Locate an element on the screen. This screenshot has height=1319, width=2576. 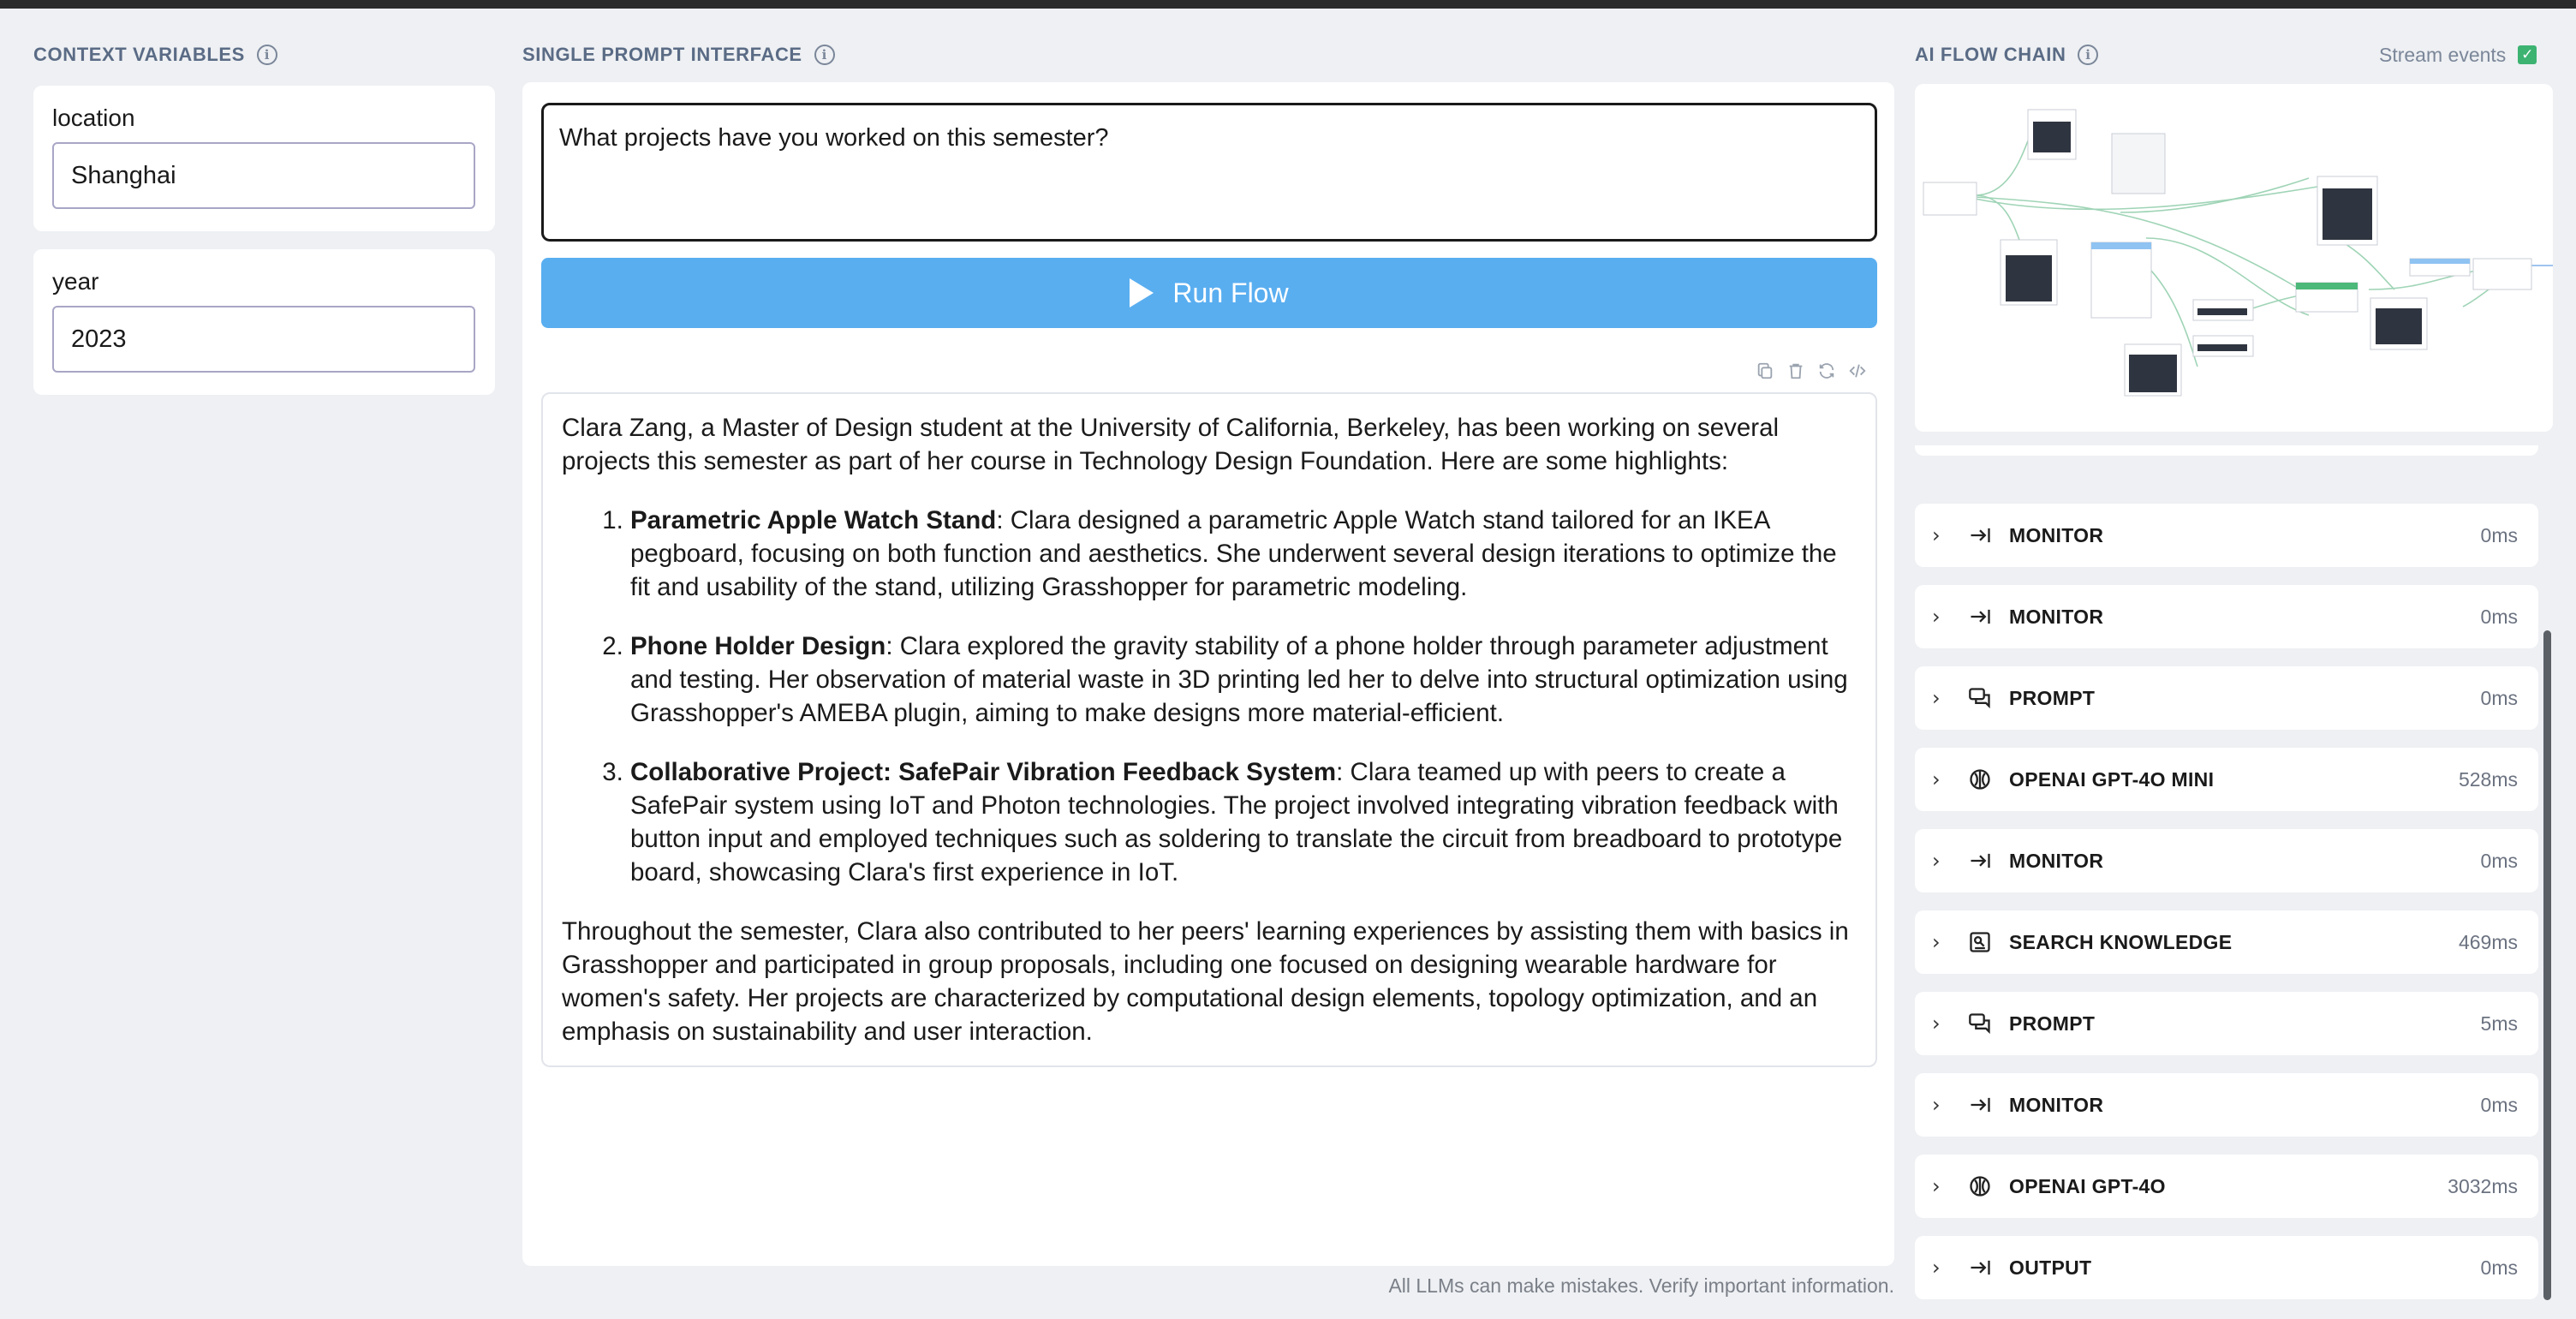
chain-item-label: OPENAI GPT-4O MINI is located at coordinates (2112, 779).